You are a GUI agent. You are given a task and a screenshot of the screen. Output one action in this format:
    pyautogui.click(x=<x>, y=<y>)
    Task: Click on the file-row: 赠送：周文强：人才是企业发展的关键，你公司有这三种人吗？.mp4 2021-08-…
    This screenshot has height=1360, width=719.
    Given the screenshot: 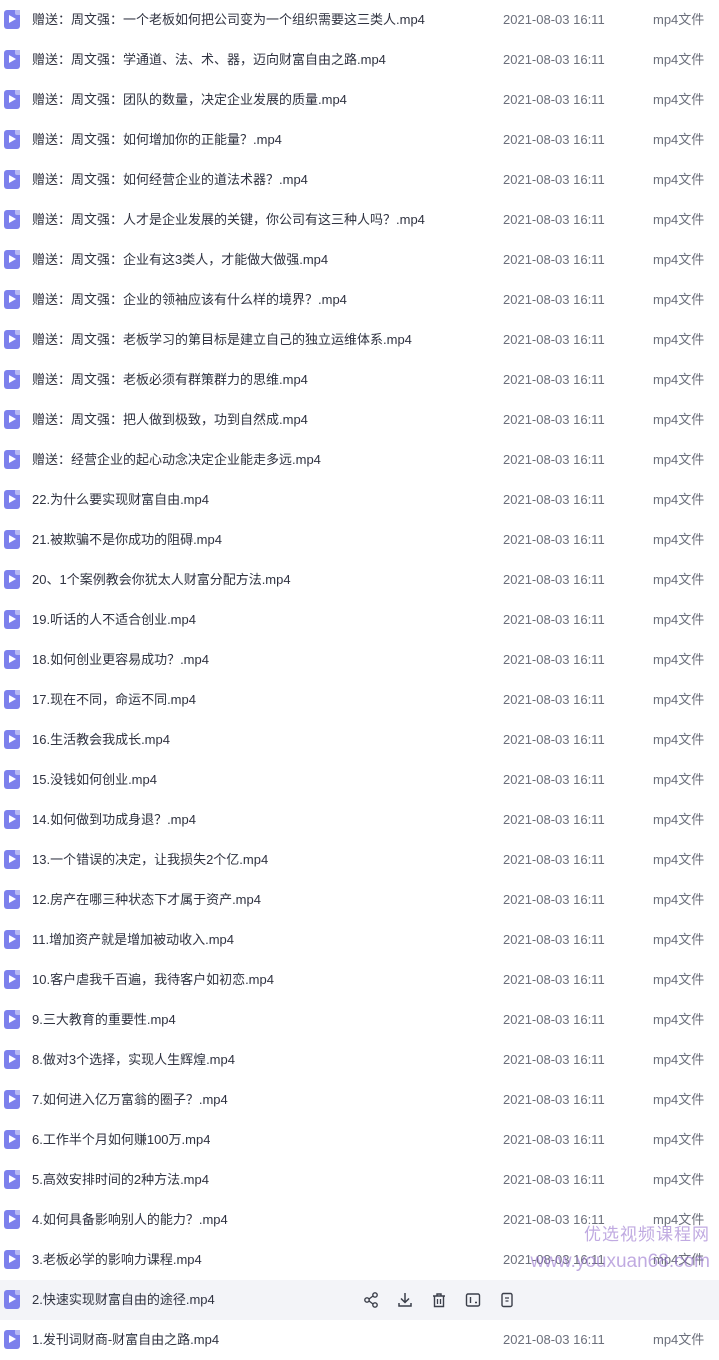 What is the action you would take?
    pyautogui.click(x=359, y=220)
    